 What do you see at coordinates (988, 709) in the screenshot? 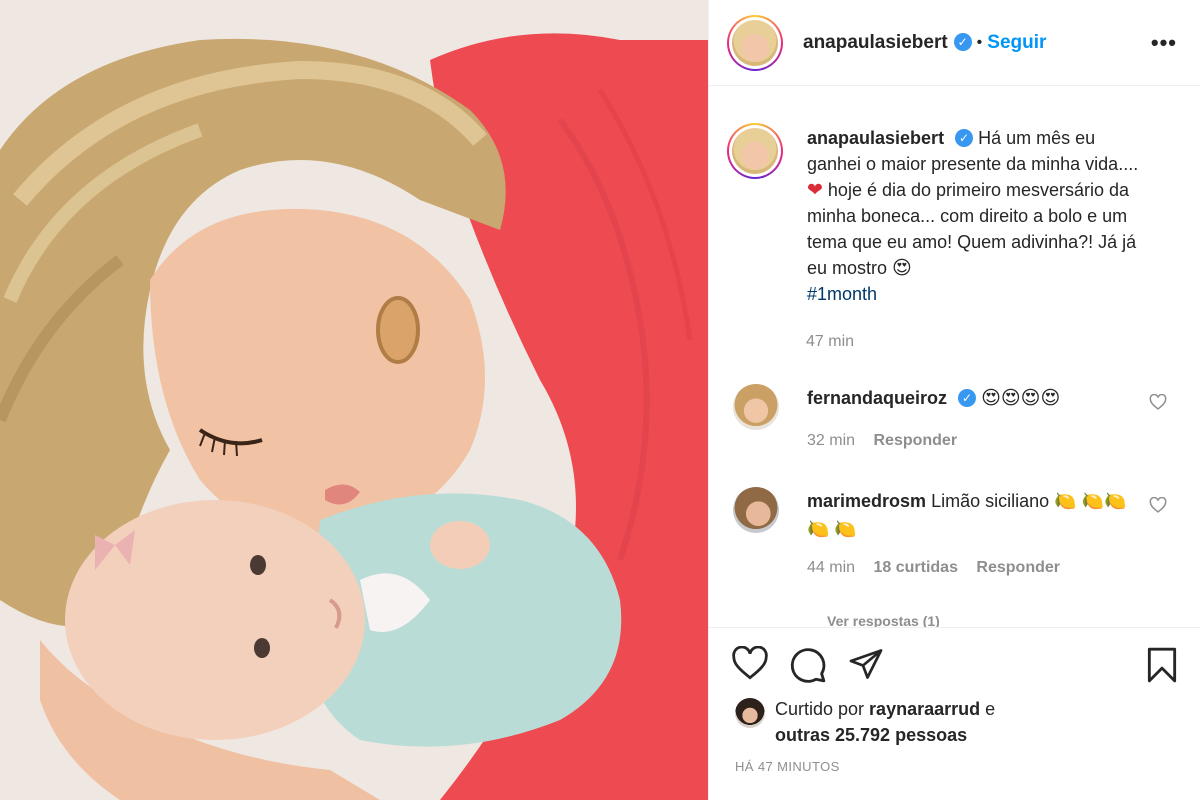
I see `liked-by-conjunction: e` at bounding box center [988, 709].